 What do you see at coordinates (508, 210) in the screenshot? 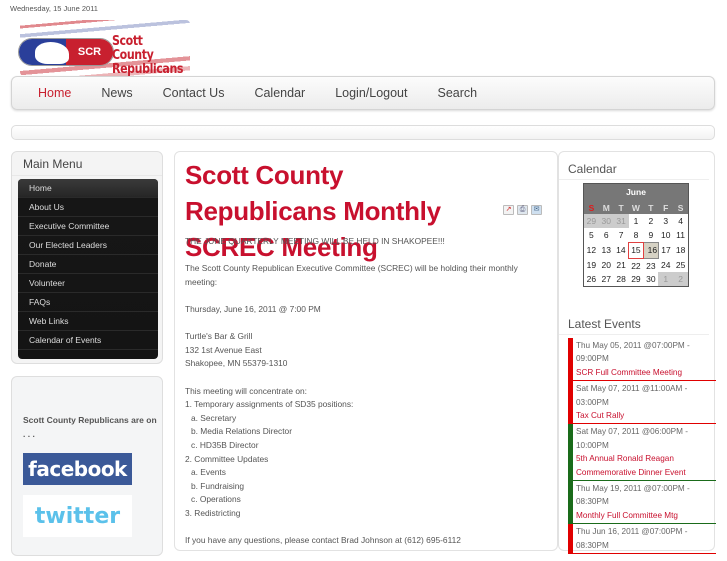
I see `pdf-icon: ↗` at bounding box center [508, 210].